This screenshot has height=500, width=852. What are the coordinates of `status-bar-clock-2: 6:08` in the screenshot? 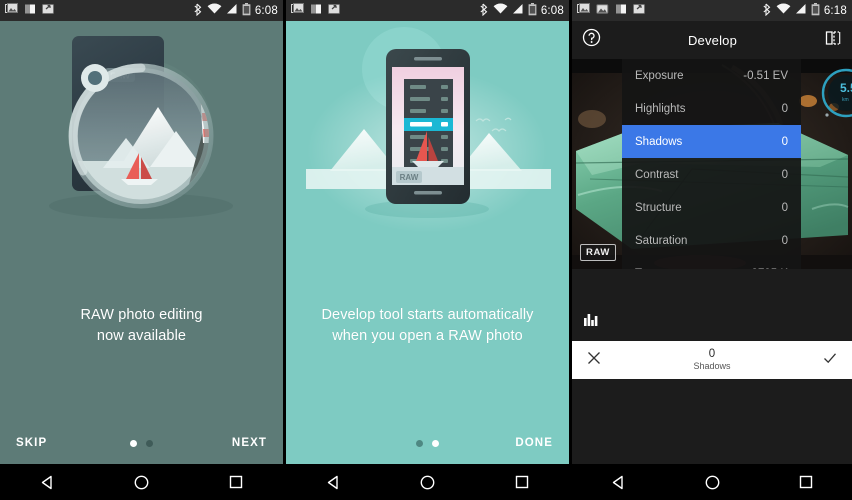 It's located at (552, 10).